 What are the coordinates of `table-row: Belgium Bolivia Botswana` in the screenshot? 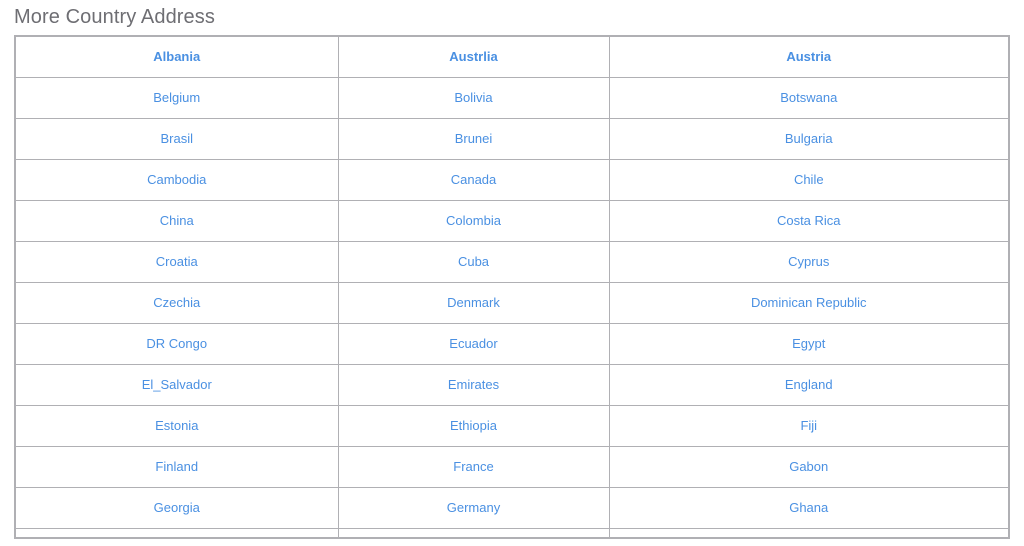 It's located at (512, 98).